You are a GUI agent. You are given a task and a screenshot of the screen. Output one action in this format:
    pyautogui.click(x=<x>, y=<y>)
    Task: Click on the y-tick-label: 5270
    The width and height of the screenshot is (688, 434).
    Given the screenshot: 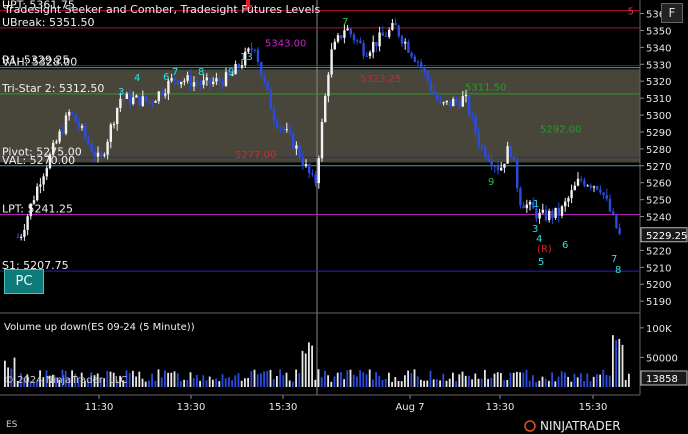 What is the action you would take?
    pyautogui.click(x=658, y=167)
    